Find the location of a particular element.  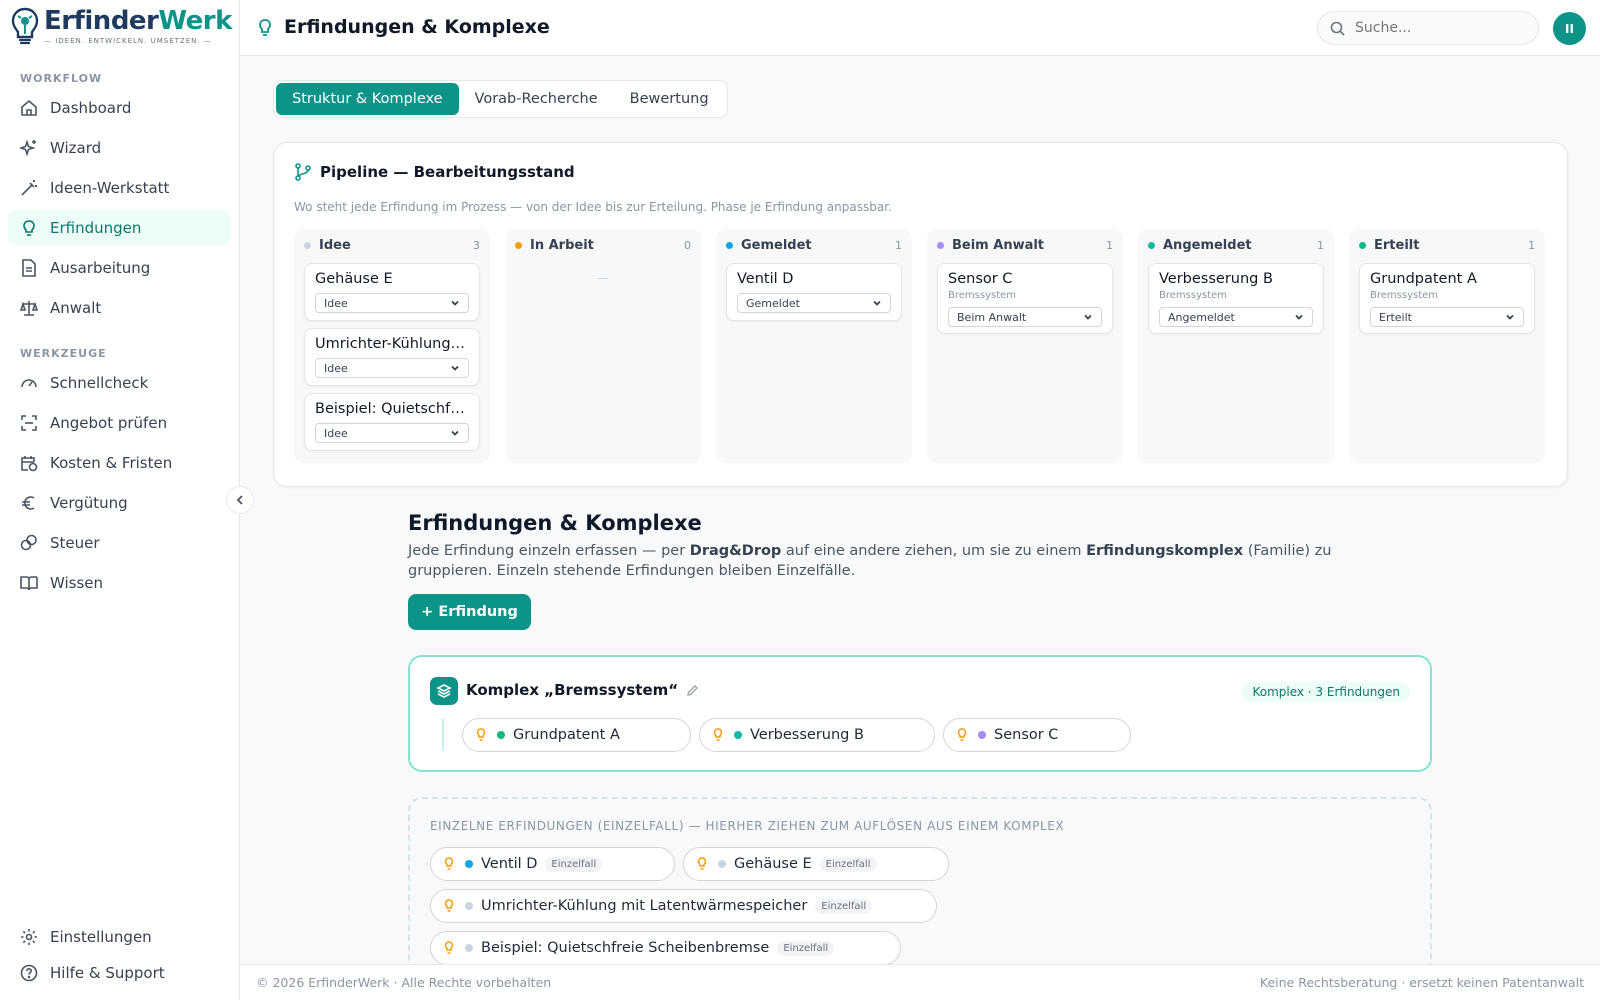

sidebar-item-dashboard: Dashboard is located at coordinates (119, 107).